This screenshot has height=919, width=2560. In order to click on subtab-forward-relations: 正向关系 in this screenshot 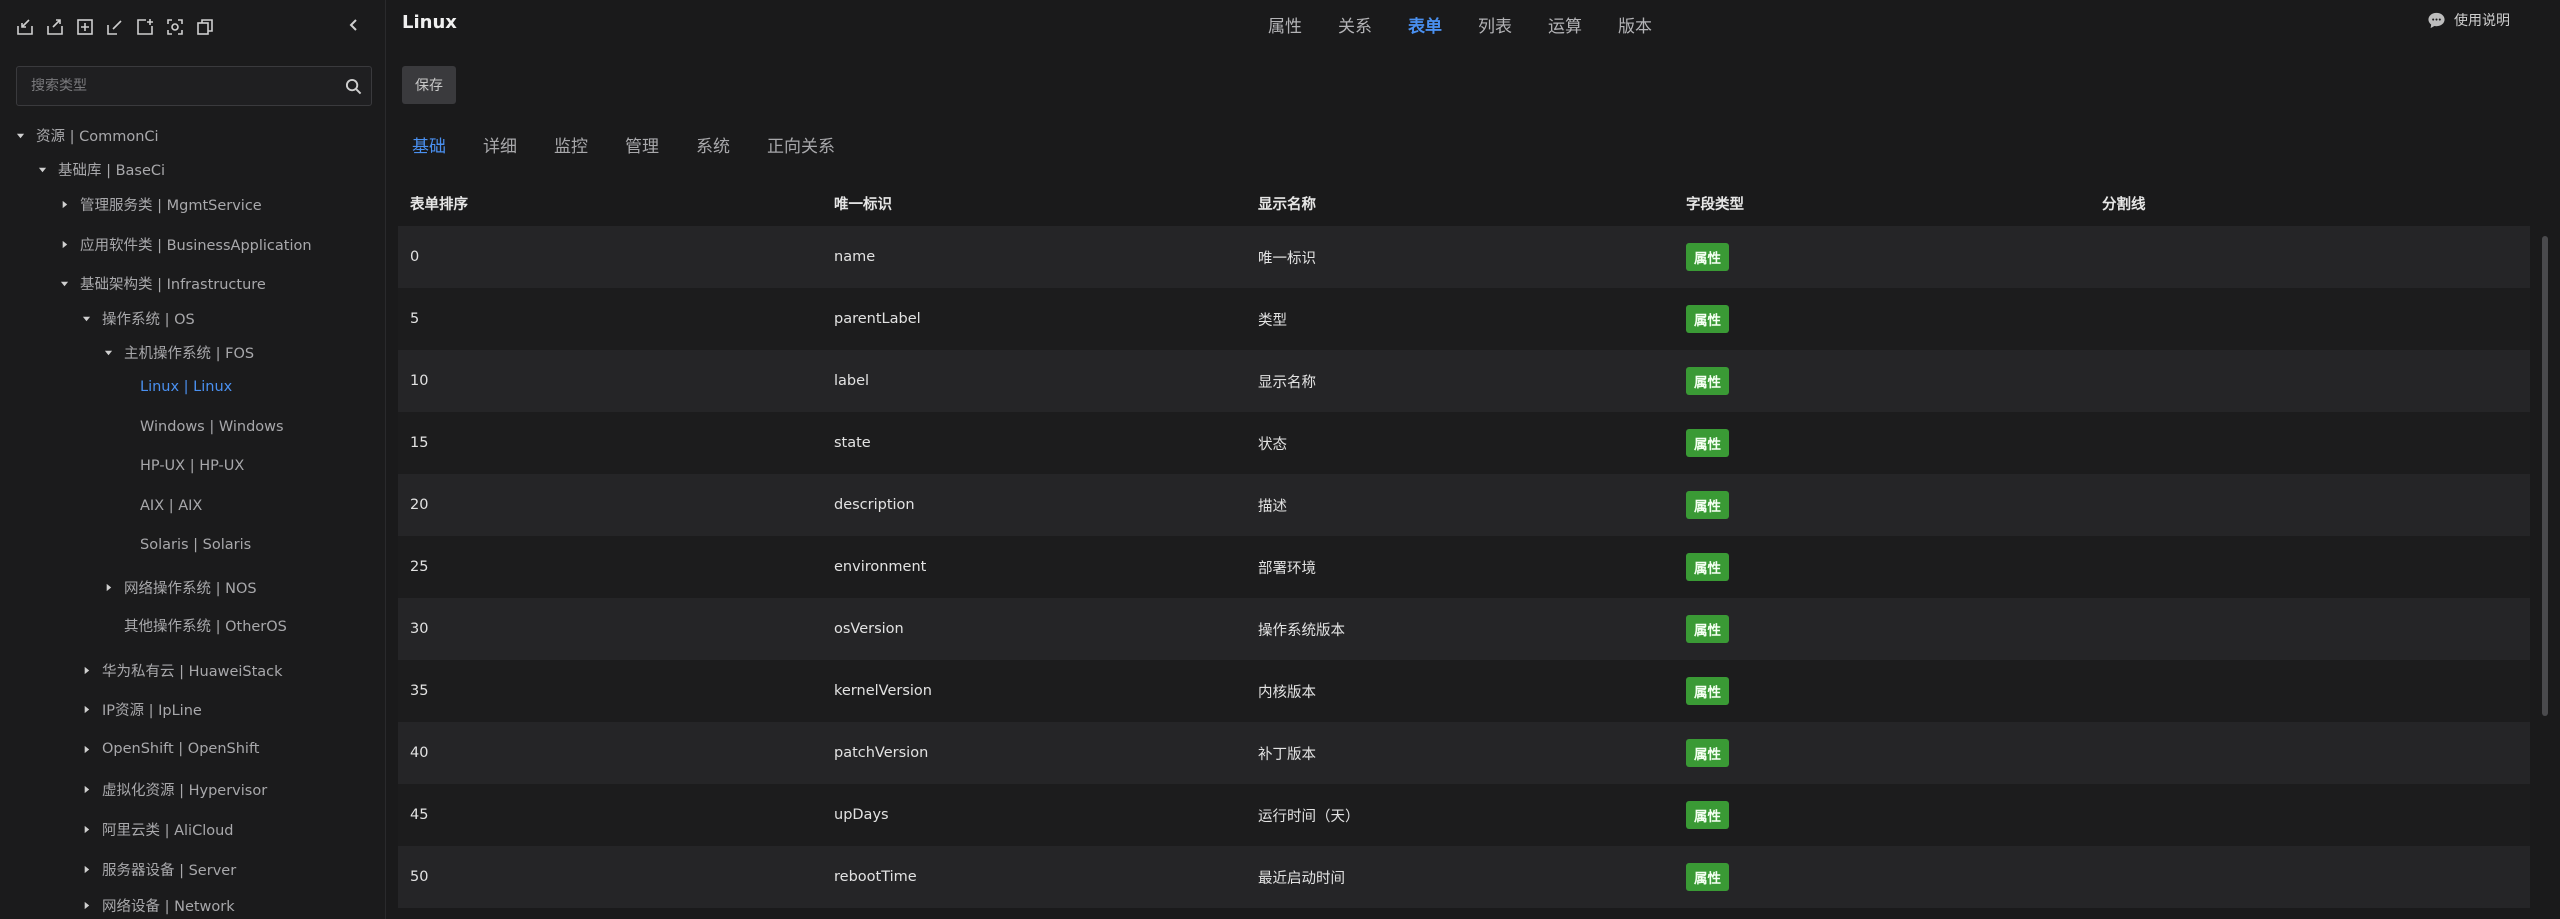, I will do `click(801, 144)`.